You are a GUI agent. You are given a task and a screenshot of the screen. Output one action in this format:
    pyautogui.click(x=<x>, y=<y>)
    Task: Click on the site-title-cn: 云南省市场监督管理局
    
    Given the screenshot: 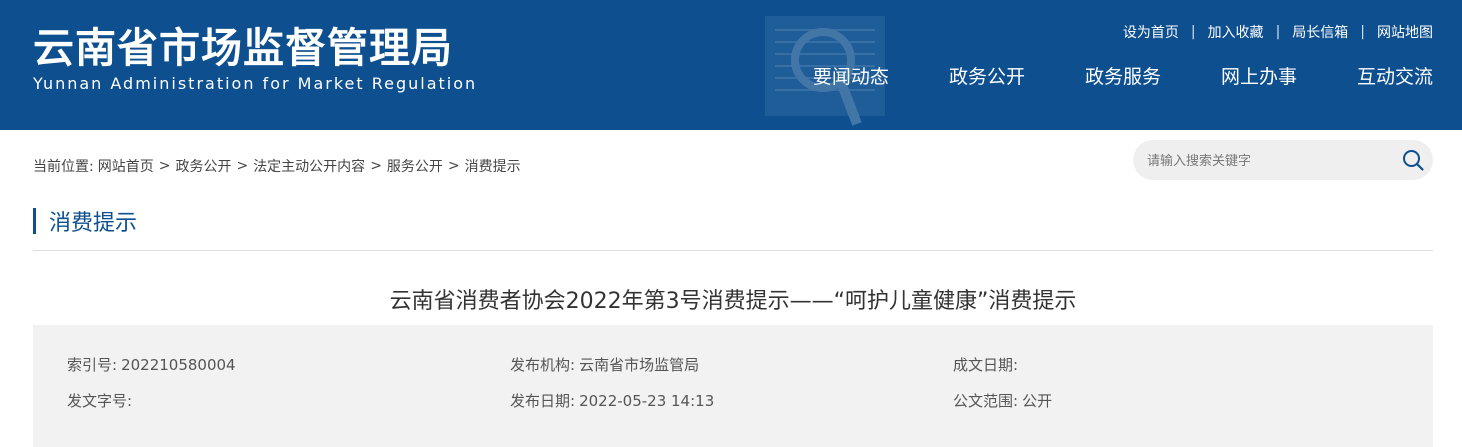 What is the action you would take?
    pyautogui.click(x=243, y=44)
    